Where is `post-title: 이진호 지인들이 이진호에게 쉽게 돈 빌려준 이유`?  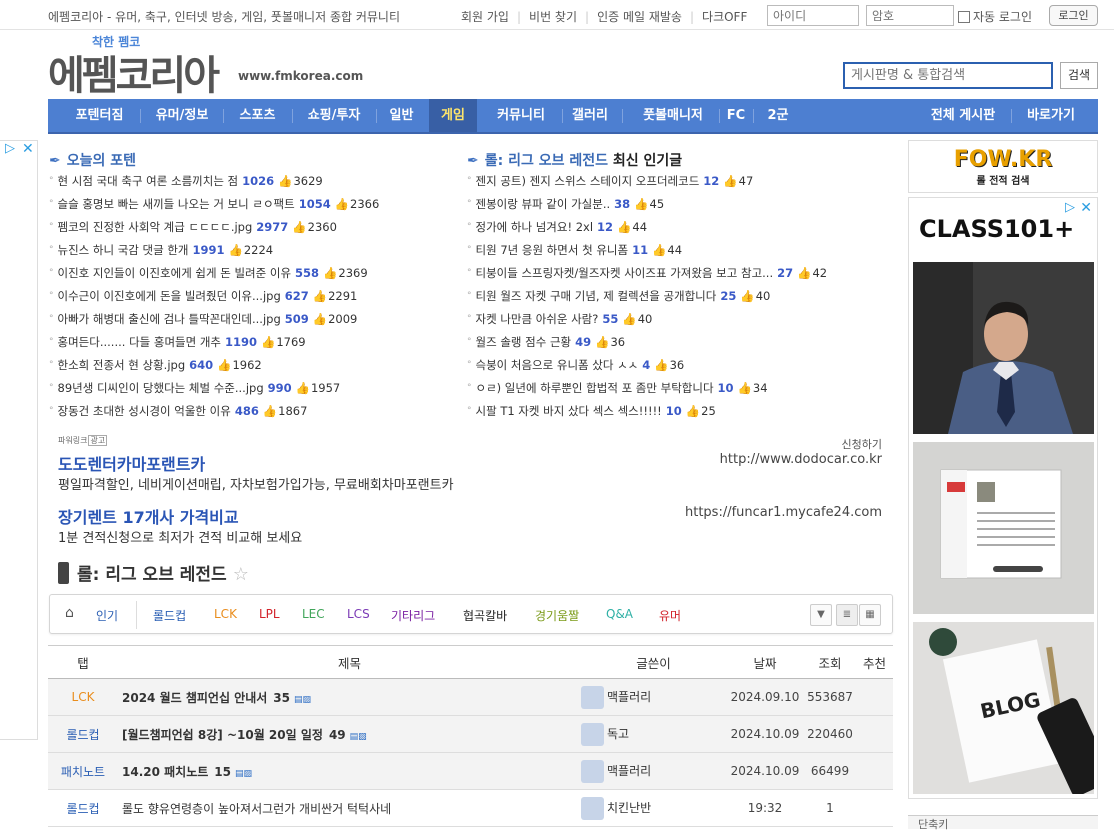 post-title: 이진호 지인들이 이진호에게 쉽게 돈 빌려준 이유 is located at coordinates (175, 273).